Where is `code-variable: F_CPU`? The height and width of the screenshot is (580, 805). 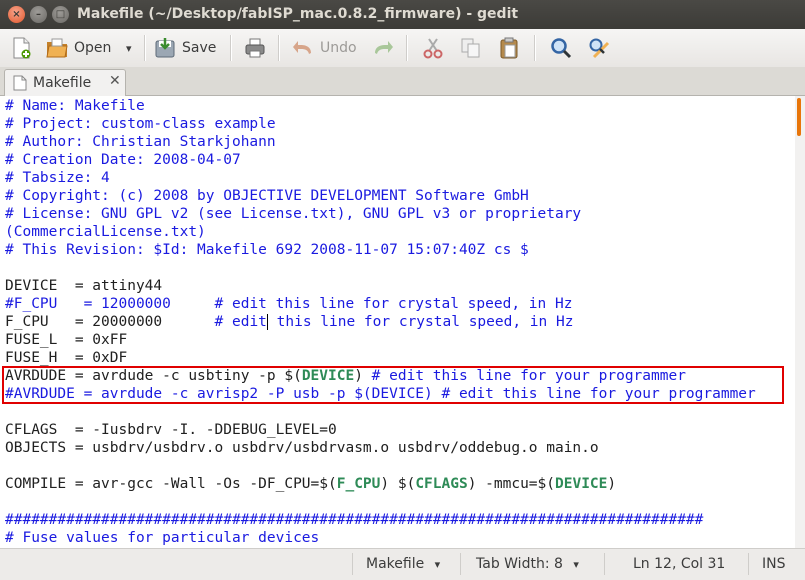
code-variable: F_CPU is located at coordinates (358, 484).